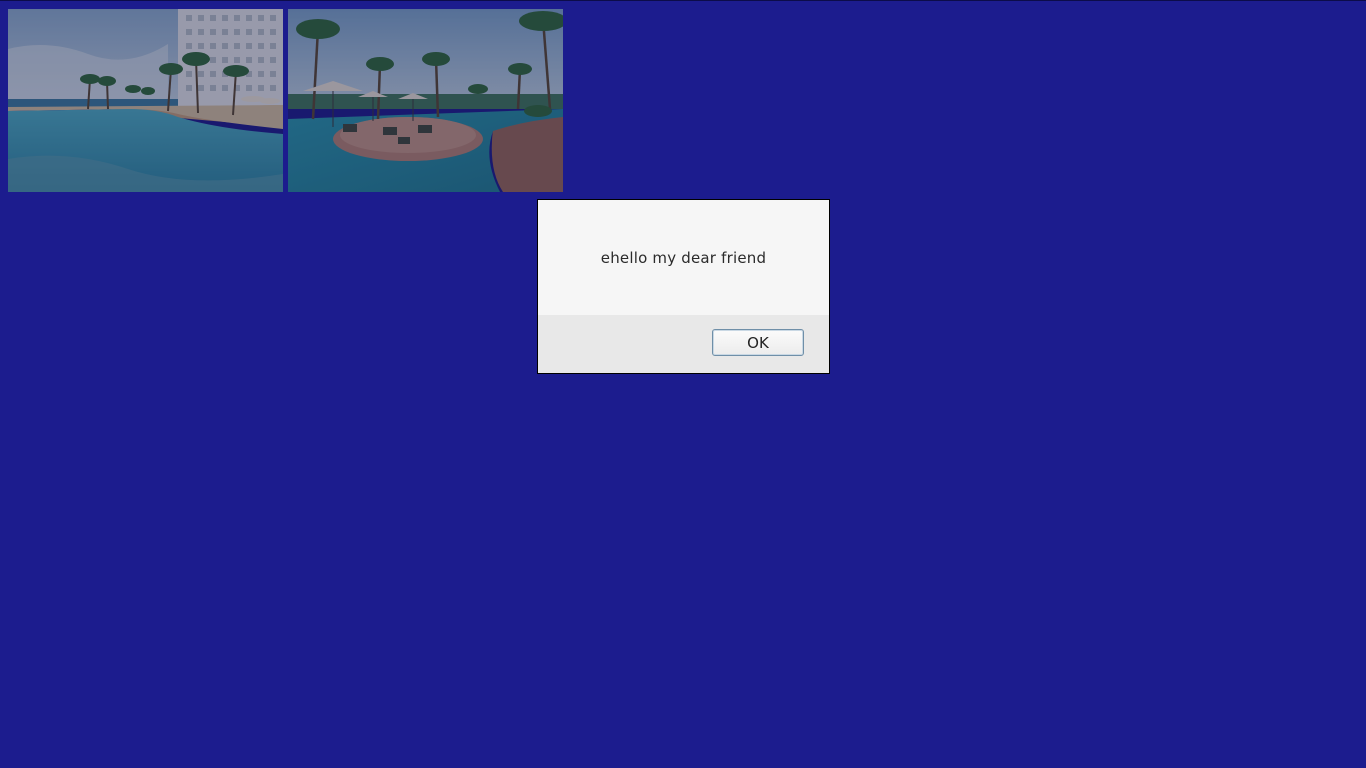  I want to click on dialog-body: ehello my dear friend, so click(683, 257).